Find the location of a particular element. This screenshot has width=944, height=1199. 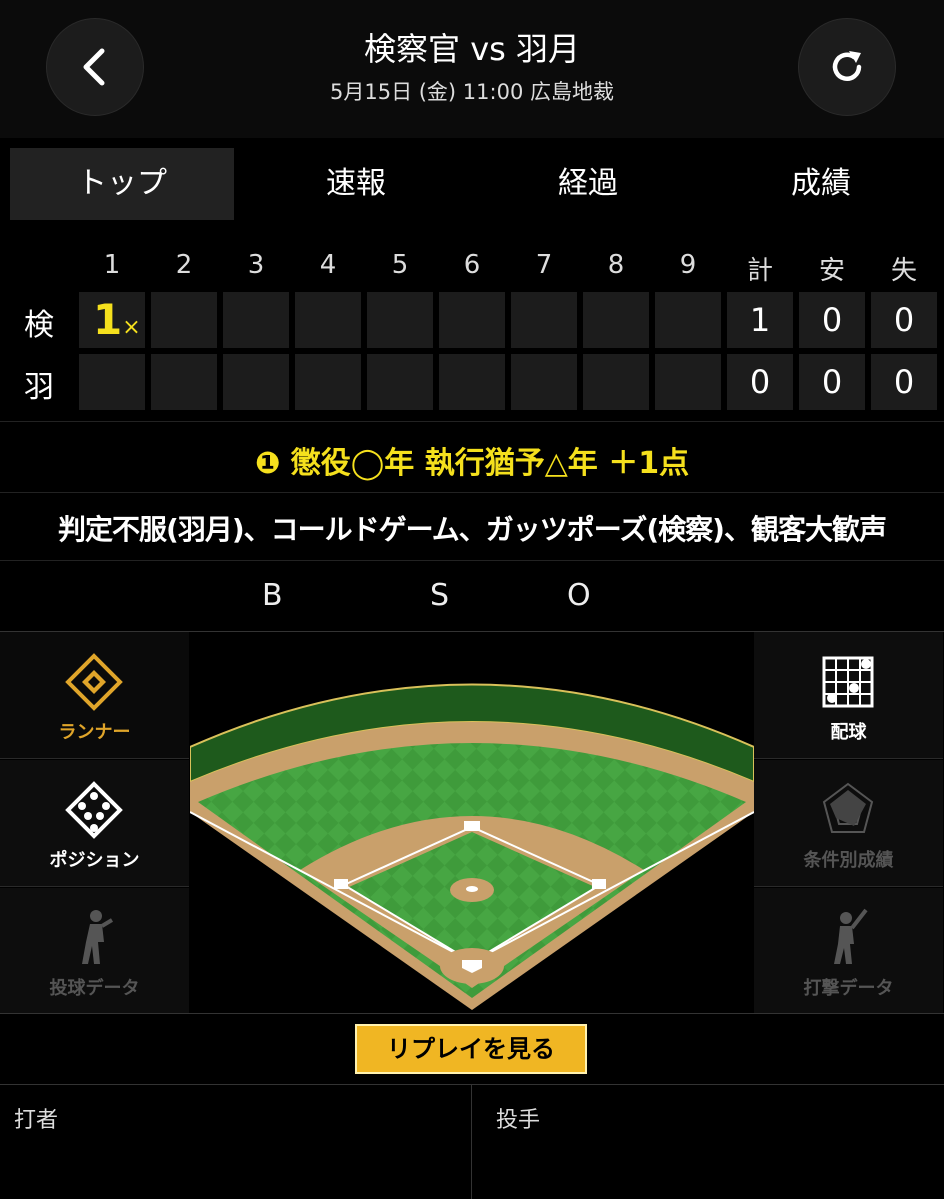

tab-top: トップ is located at coordinates (122, 184).